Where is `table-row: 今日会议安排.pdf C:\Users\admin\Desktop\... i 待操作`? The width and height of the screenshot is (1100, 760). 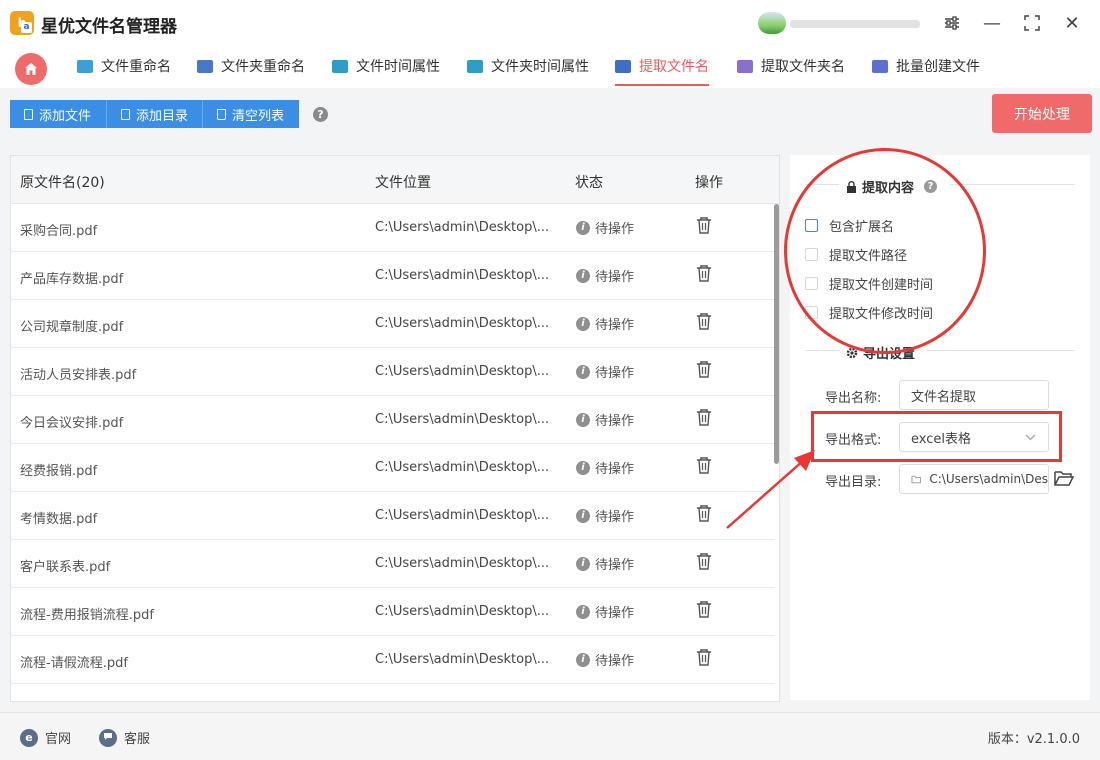 table-row: 今日会议安排.pdf C:\Users\admin\Desktop\... i 待操作 is located at coordinates (393, 420).